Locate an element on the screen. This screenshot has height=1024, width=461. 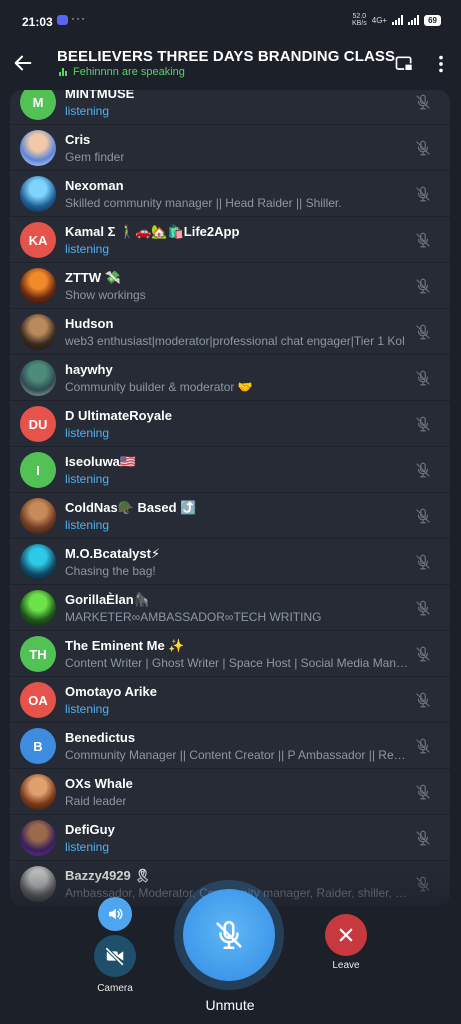
participant-row: I Iseoluwa🇺🇸 listening is located at coordinates (230, 470).